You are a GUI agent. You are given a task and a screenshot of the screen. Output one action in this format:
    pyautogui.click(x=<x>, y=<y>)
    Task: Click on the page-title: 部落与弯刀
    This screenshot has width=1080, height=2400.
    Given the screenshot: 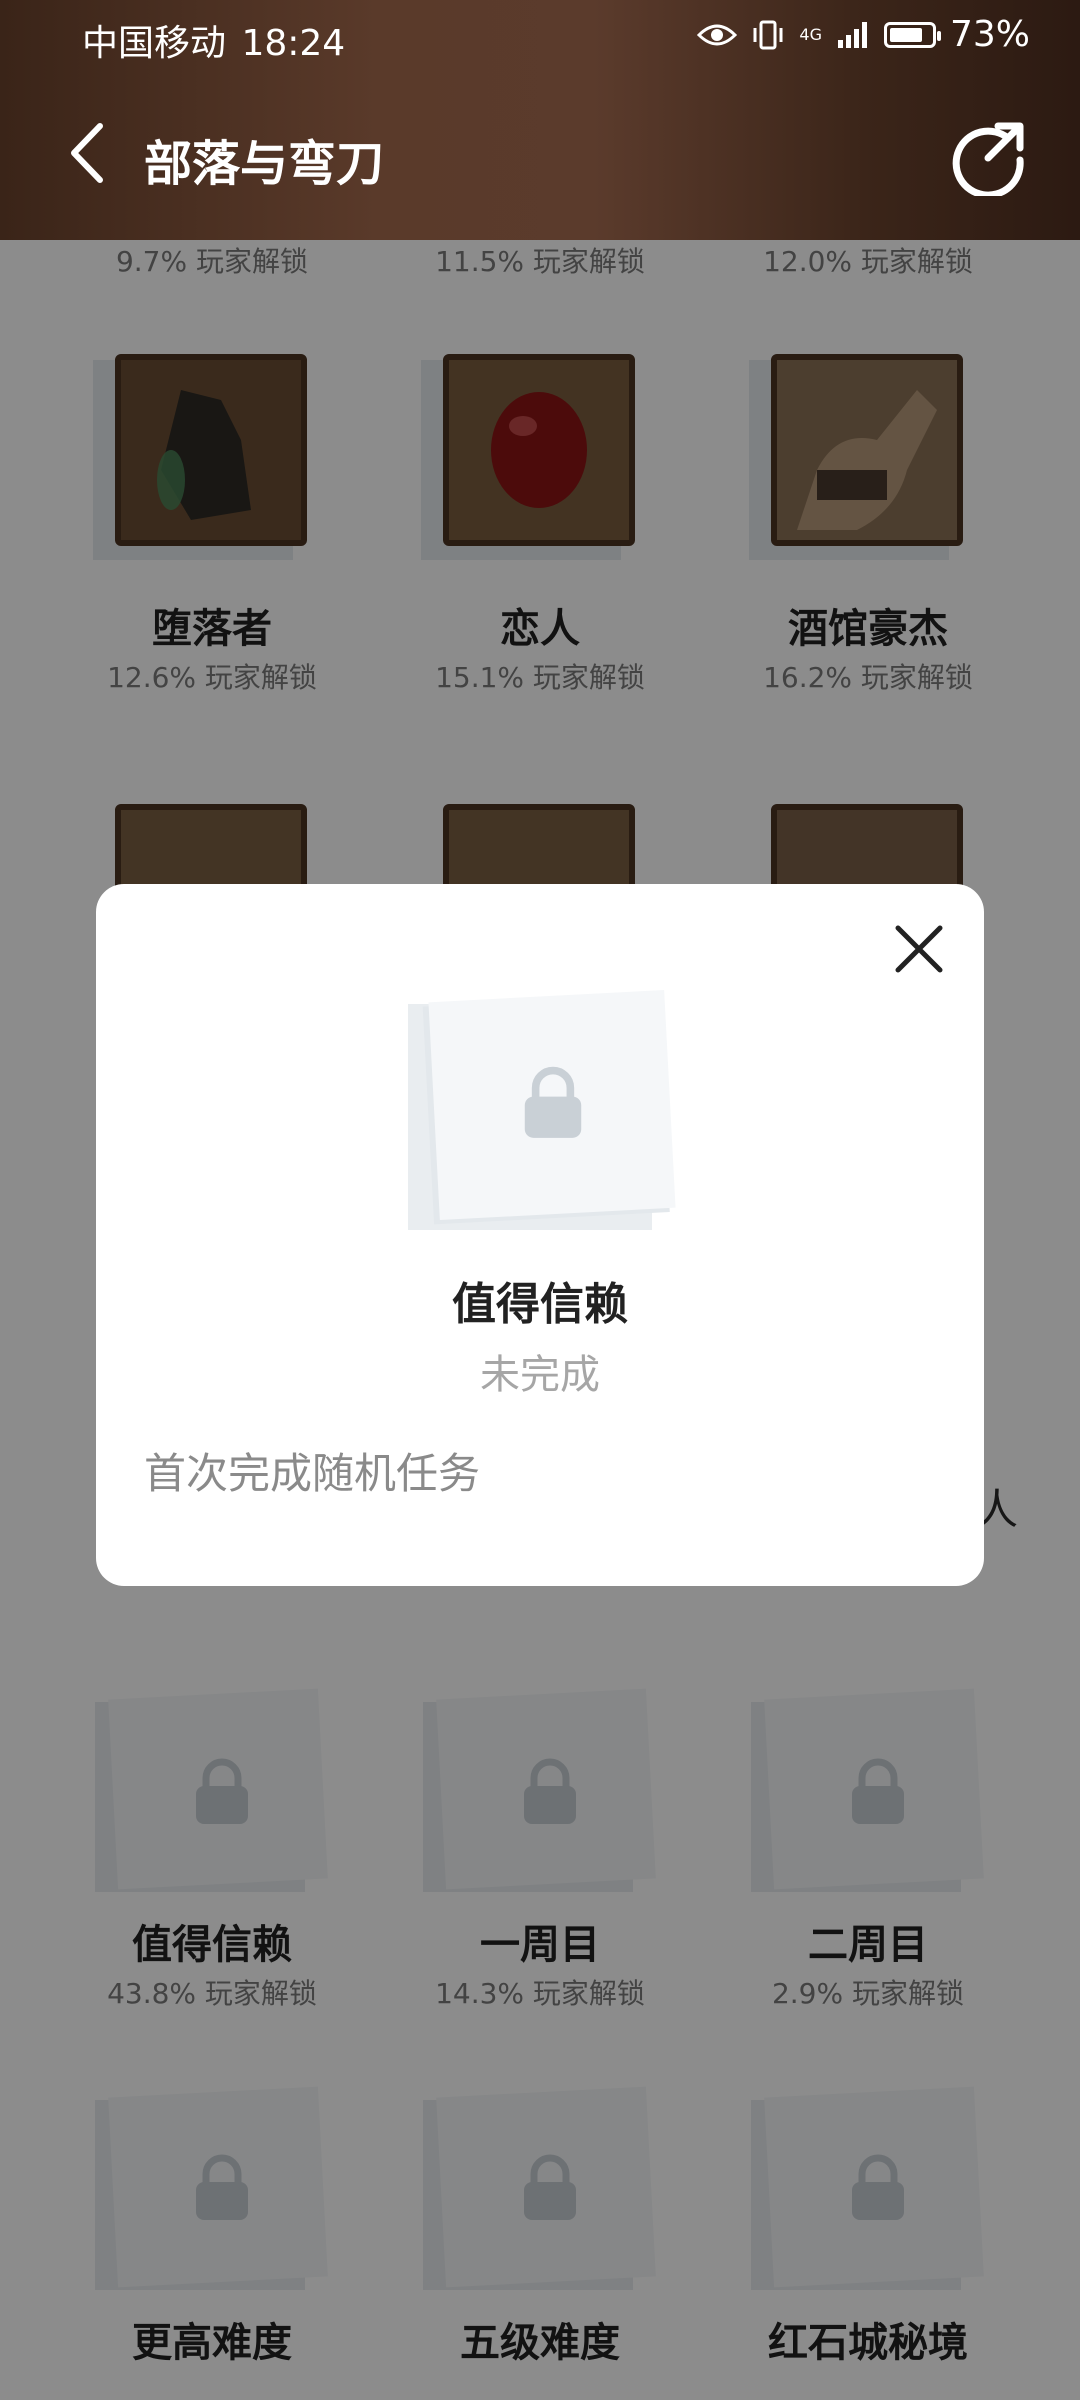 What is the action you would take?
    pyautogui.click(x=264, y=164)
    